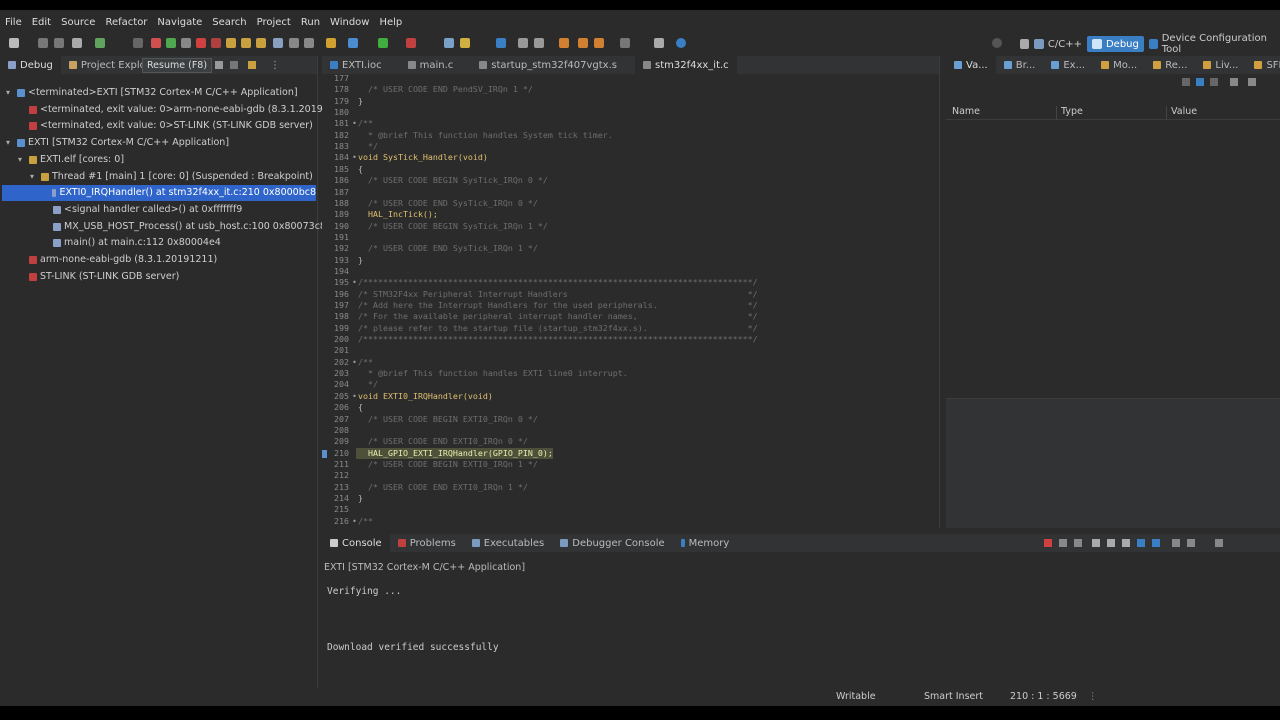 Image resolution: width=1280 pixels, height=720 pixels. What do you see at coordinates (1115, 44) in the screenshot?
I see `perspective-debug: Debug` at bounding box center [1115, 44].